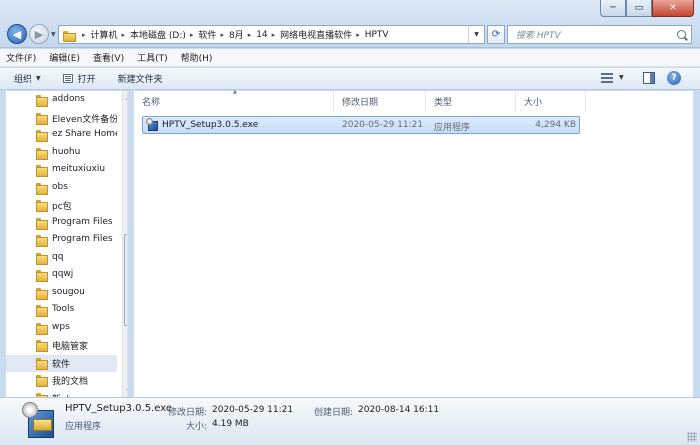 The width and height of the screenshot is (700, 445). Describe the element at coordinates (108, 57) in the screenshot. I see `menu-view: 查看(V)` at that location.